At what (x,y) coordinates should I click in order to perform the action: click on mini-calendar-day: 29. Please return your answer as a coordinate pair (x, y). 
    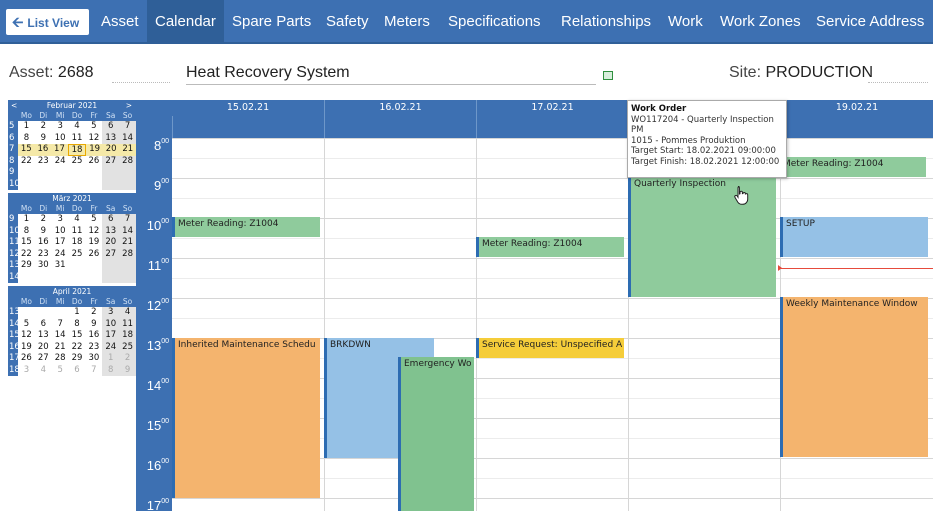
    Looking at the image, I should click on (77, 359).